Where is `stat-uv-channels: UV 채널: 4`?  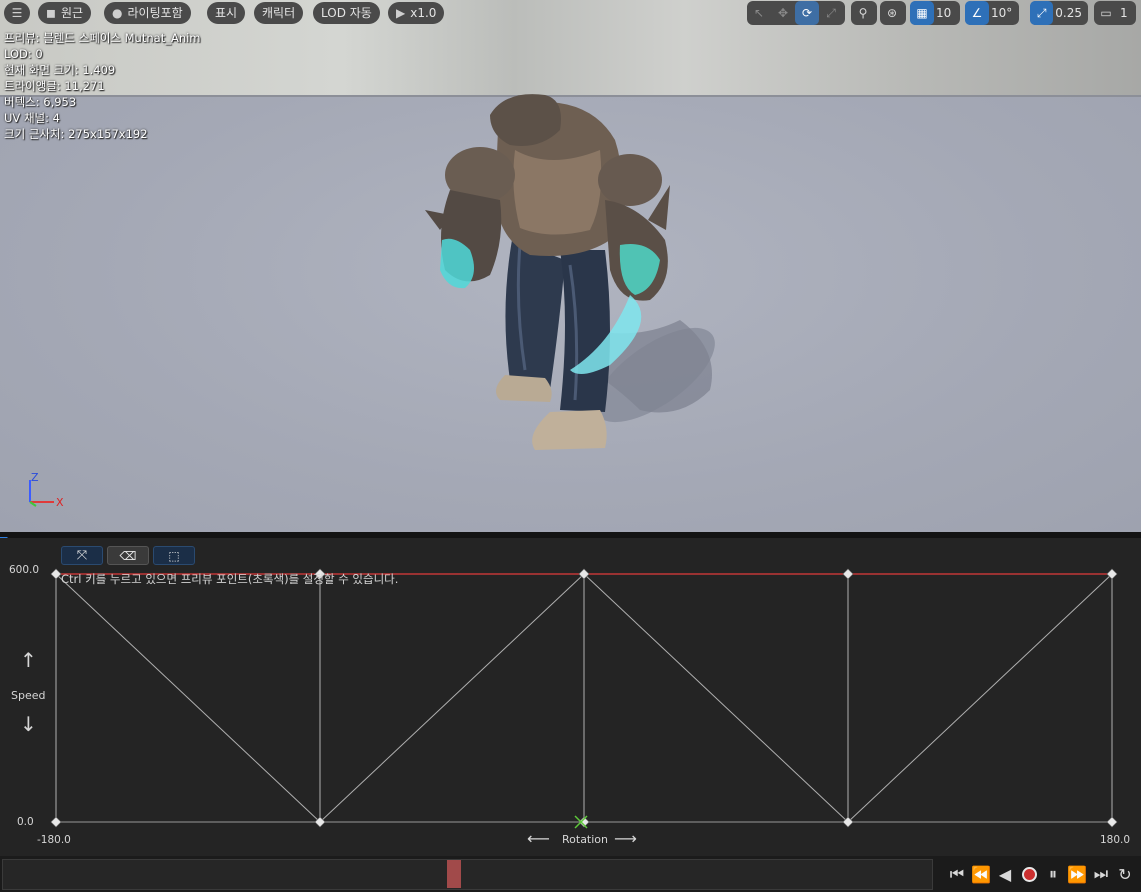 stat-uv-channels: UV 채널: 4 is located at coordinates (32, 118).